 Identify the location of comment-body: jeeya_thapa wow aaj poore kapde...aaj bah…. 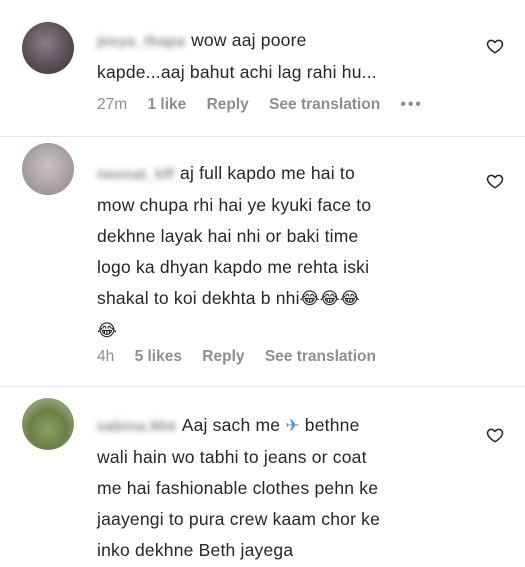
(277, 56).